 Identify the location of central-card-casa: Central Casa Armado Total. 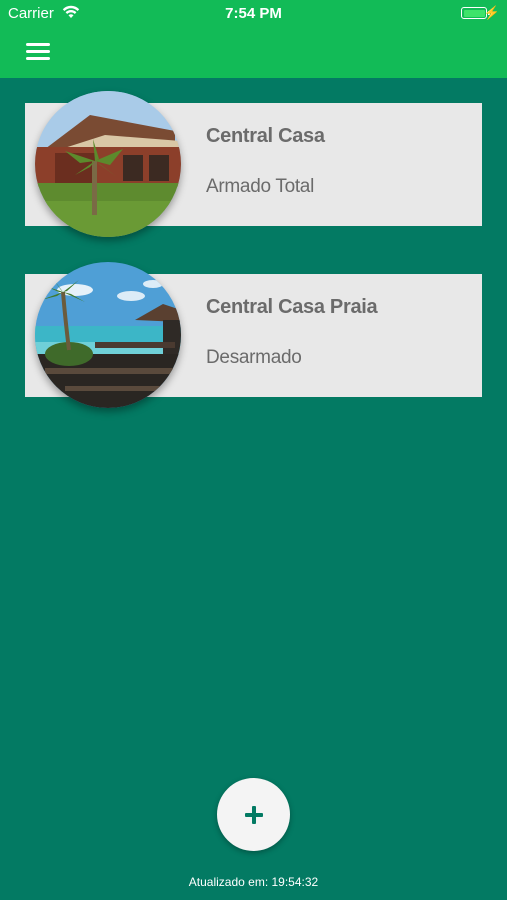
(253, 164).